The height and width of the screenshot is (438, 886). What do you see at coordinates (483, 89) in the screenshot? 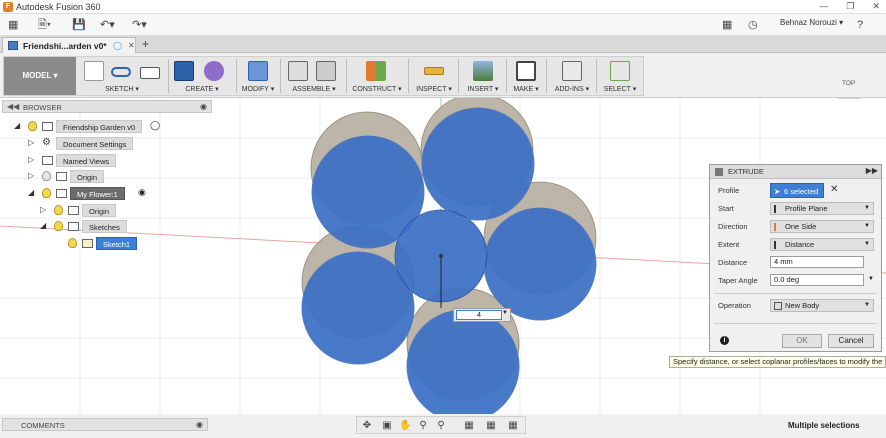
I see `insert-menu-label: INSERT ▾` at bounding box center [483, 89].